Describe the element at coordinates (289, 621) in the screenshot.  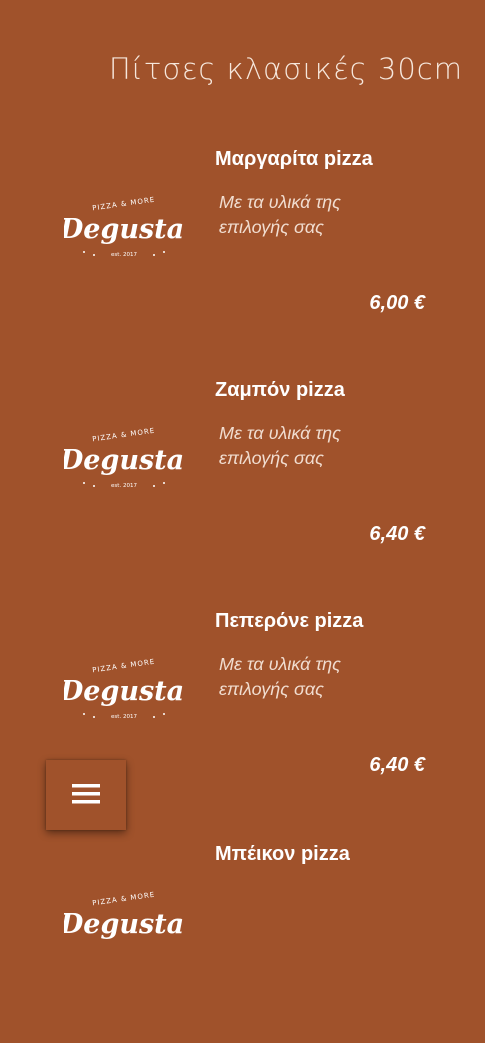
I see `menu-item-name: Πεπερόνε pizza` at that location.